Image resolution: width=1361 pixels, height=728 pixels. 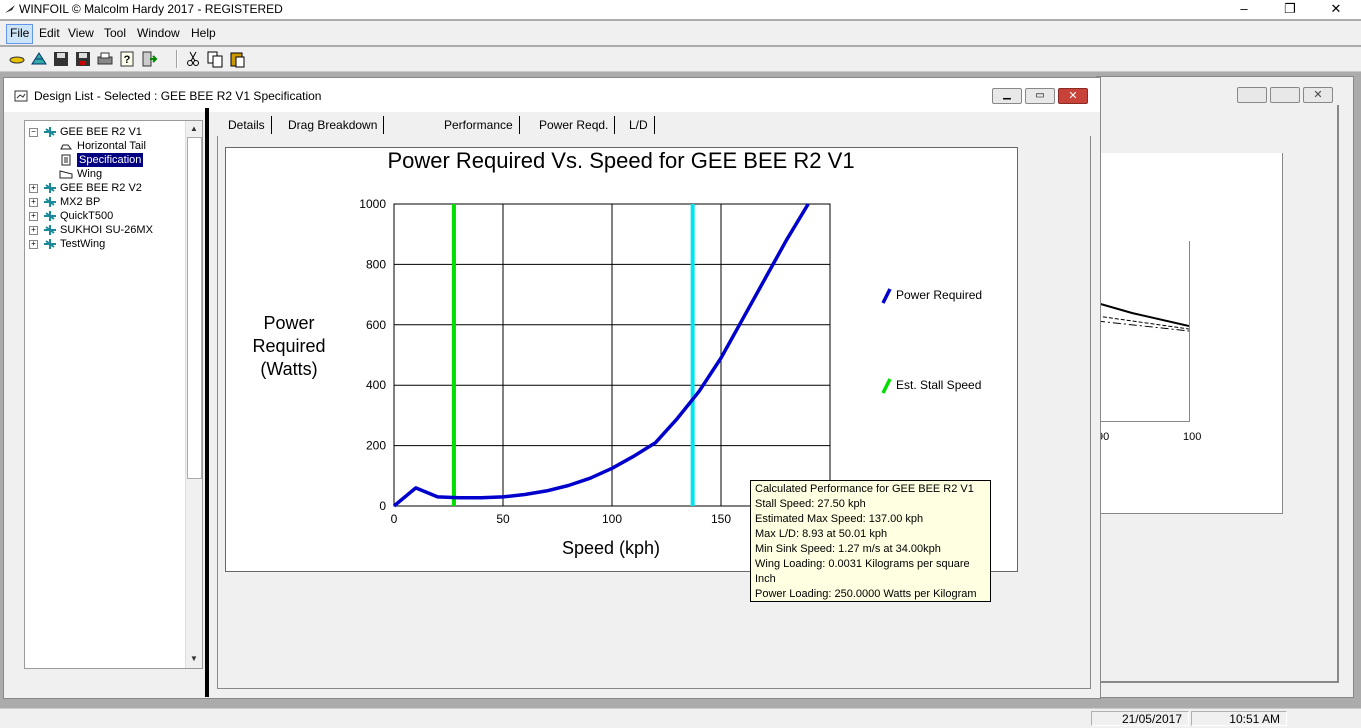 I want to click on x-tick-label: 50, so click(x=503, y=519).